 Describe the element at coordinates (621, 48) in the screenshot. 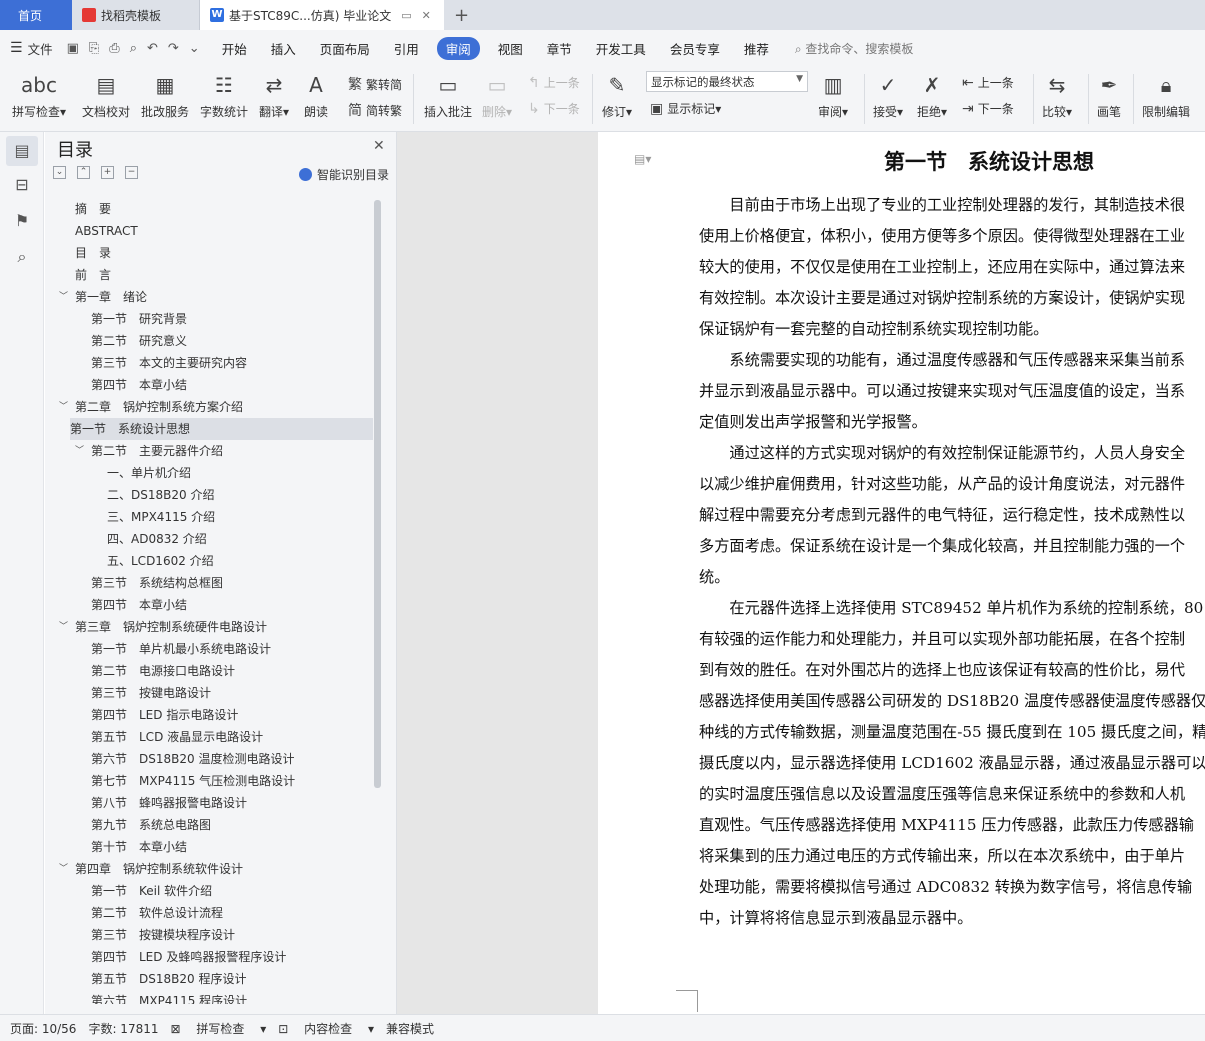

I see `menu-developer: 开发工具` at that location.